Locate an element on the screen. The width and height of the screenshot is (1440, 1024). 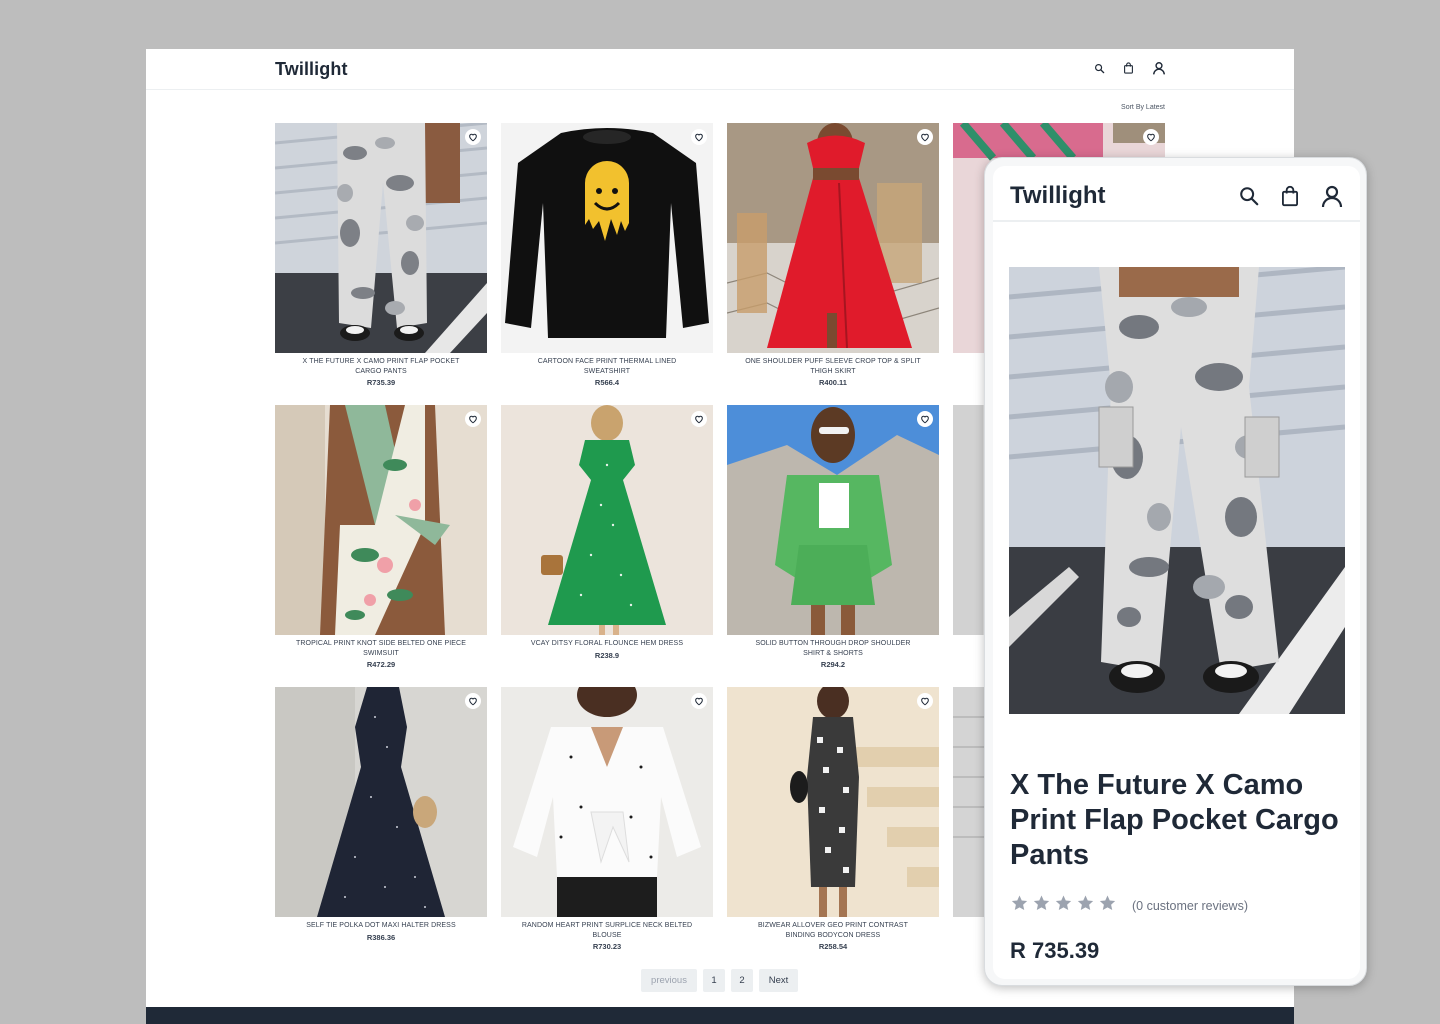
header-icons is located at coordinates (1130, 68).